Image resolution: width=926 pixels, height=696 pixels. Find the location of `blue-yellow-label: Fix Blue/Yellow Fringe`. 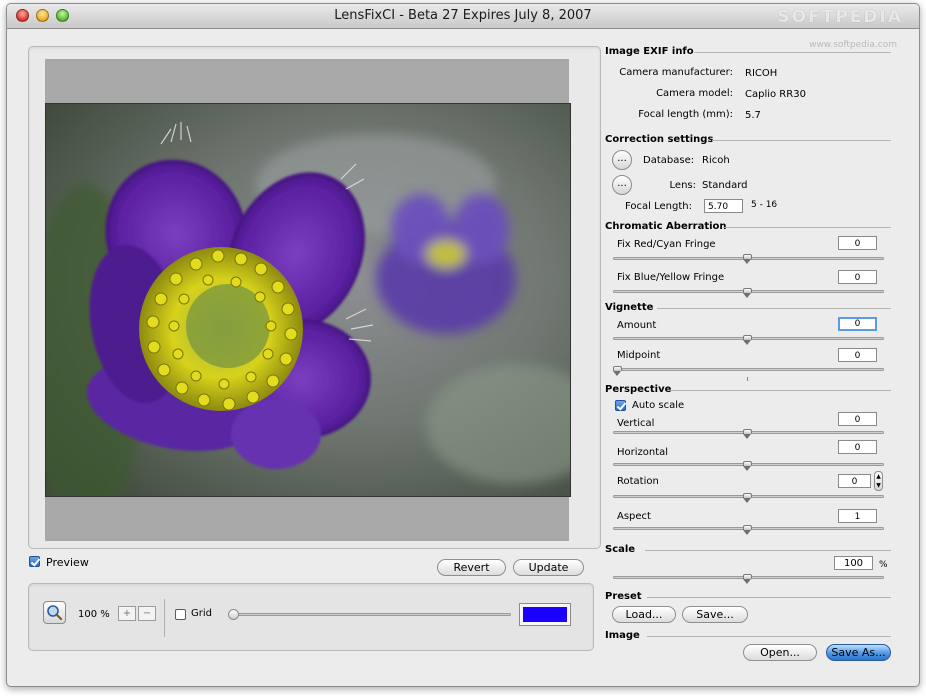

blue-yellow-label: Fix Blue/Yellow Fringe is located at coordinates (671, 277).